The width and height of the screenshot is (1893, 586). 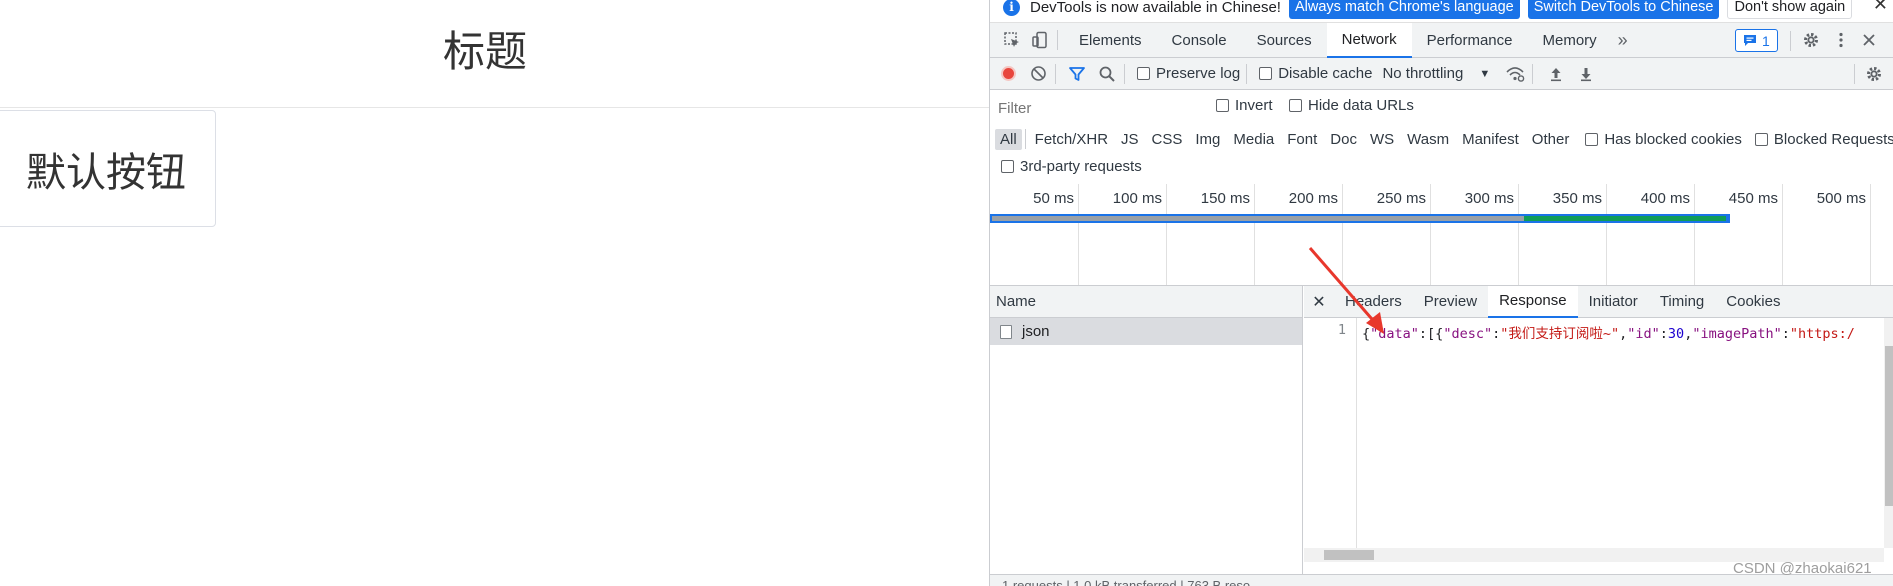 What do you see at coordinates (1753, 302) in the screenshot?
I see `tab-cookies: Cookies` at bounding box center [1753, 302].